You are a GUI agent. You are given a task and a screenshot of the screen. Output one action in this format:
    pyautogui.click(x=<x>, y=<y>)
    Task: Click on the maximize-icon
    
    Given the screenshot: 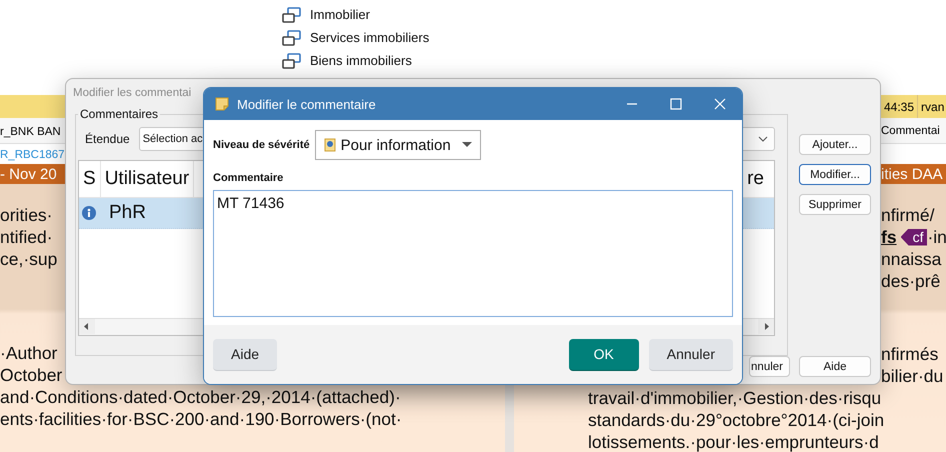 What is the action you would take?
    pyautogui.click(x=676, y=104)
    